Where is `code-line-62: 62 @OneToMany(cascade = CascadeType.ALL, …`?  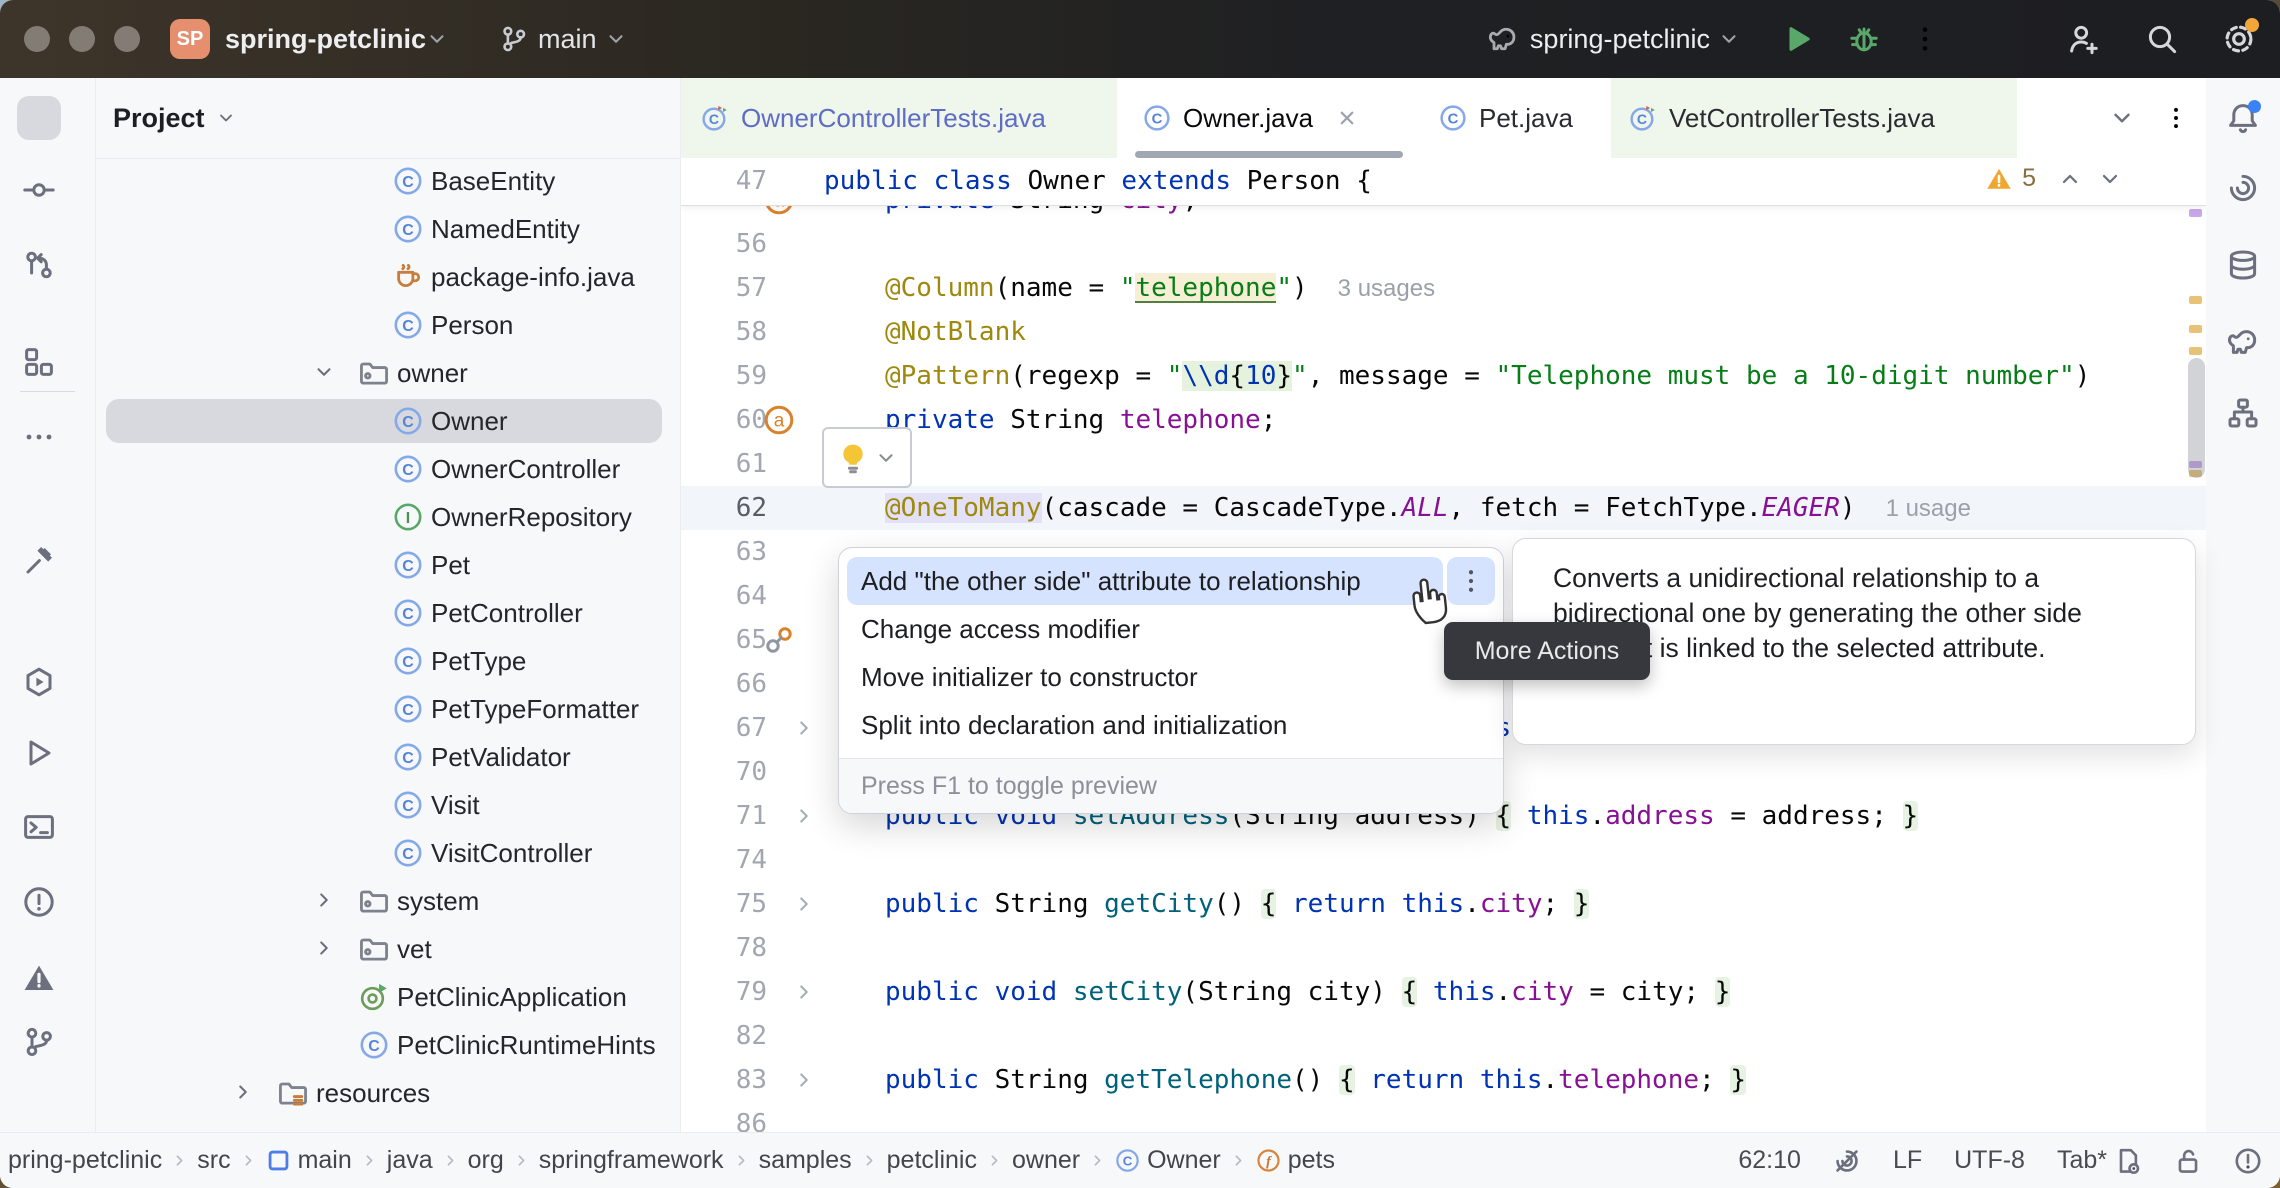
code-line-62: 62 @OneToMany(cascade = CascadeType.ALL, … is located at coordinates (1443, 508).